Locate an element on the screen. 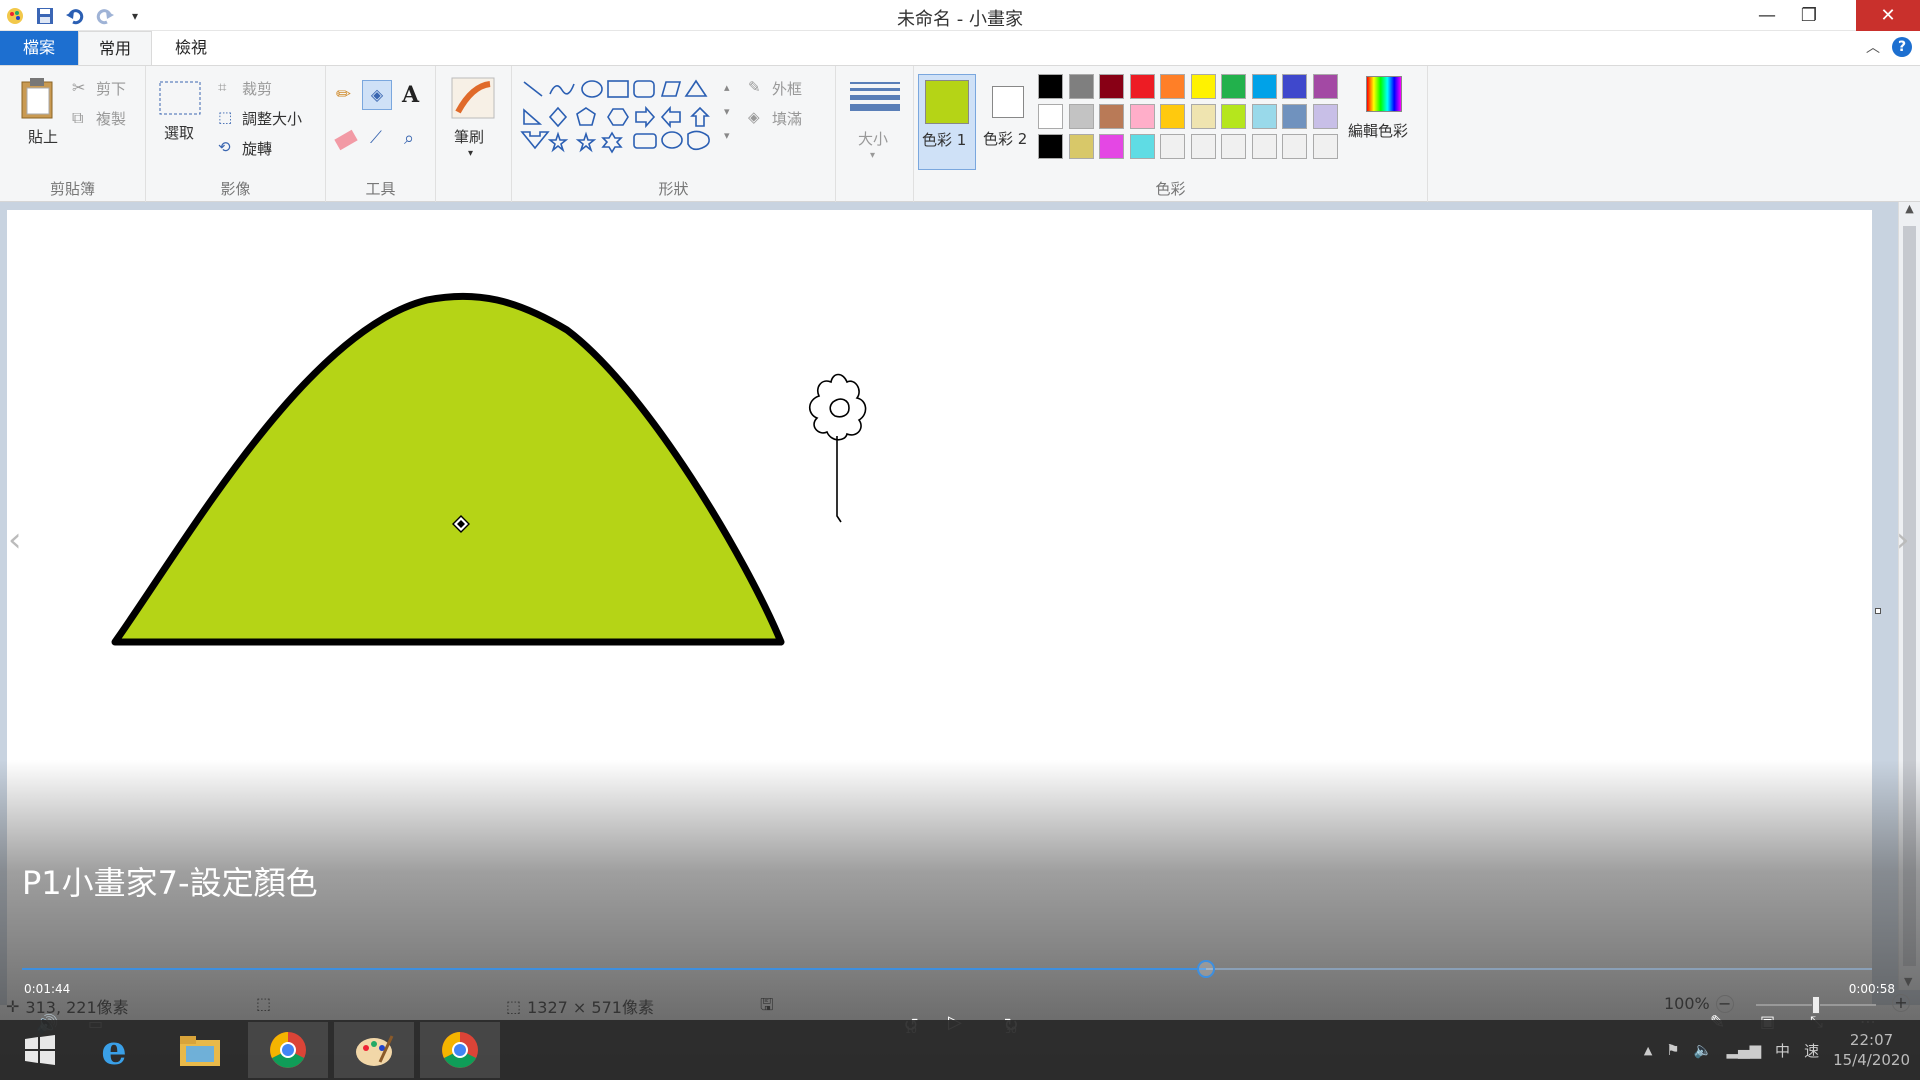 The image size is (1920, 1080). video-progress-knob is located at coordinates (1206, 969).